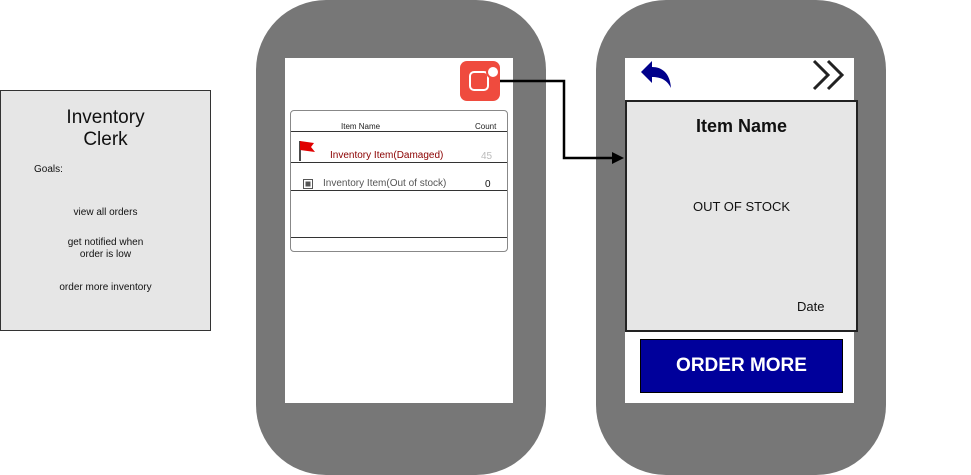 Image resolution: width=971 pixels, height=475 pixels. Describe the element at coordinates (562, 121) in the screenshot. I see `flow-connector-arrow` at that location.